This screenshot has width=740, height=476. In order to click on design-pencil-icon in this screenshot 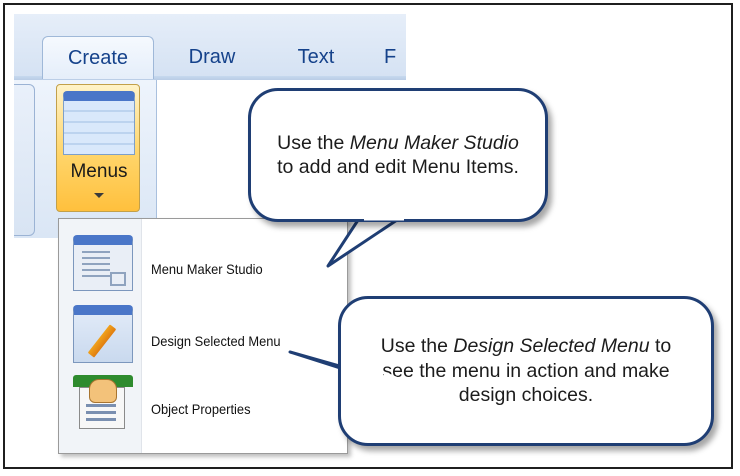, I will do `click(103, 334)`.